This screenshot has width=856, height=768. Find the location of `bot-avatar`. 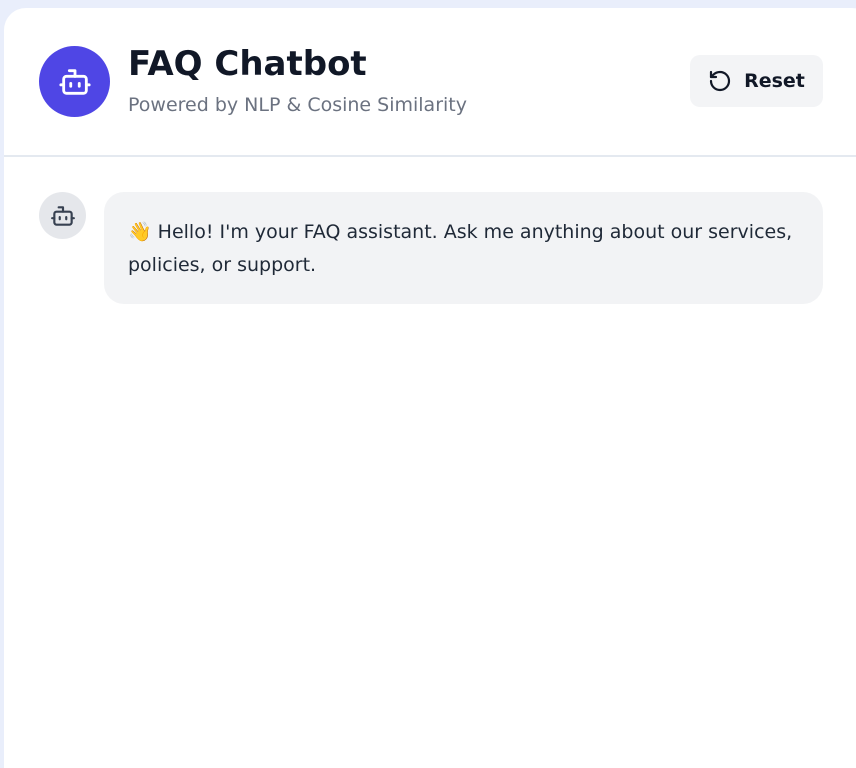

bot-avatar is located at coordinates (62, 215).